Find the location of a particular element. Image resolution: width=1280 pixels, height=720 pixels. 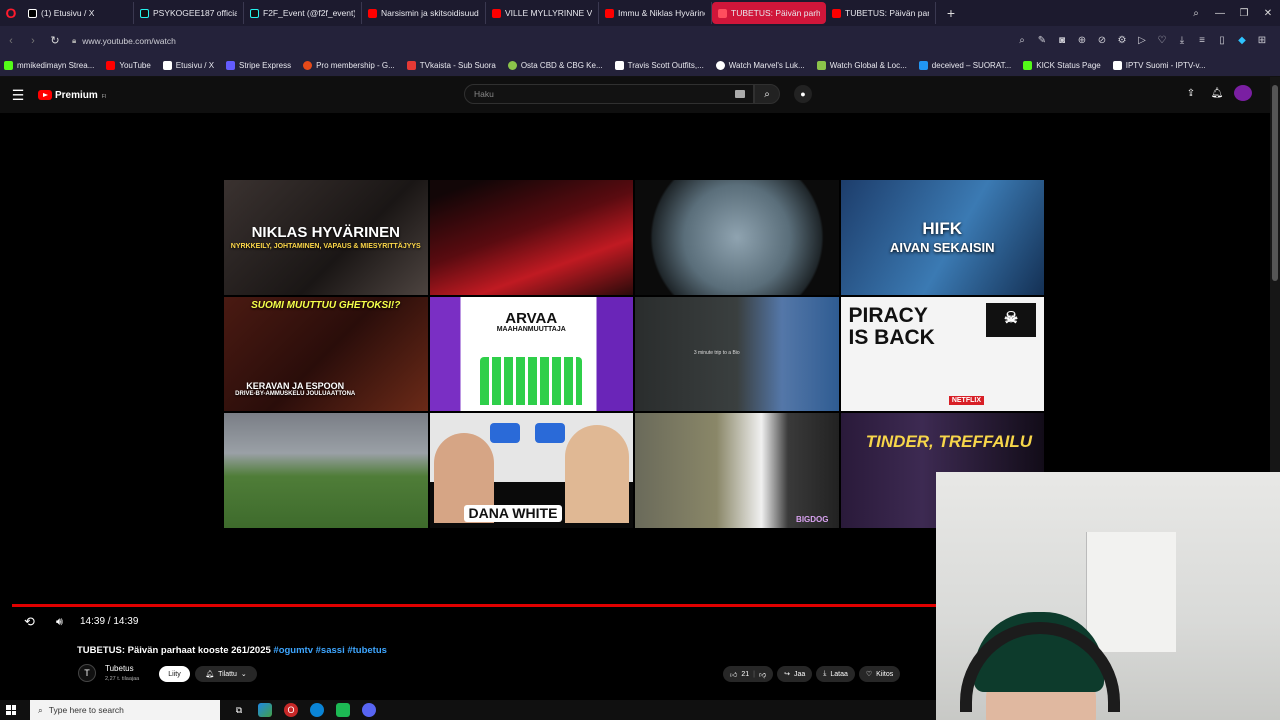

download-icon: ⤓ is located at coordinates (1182, 40).